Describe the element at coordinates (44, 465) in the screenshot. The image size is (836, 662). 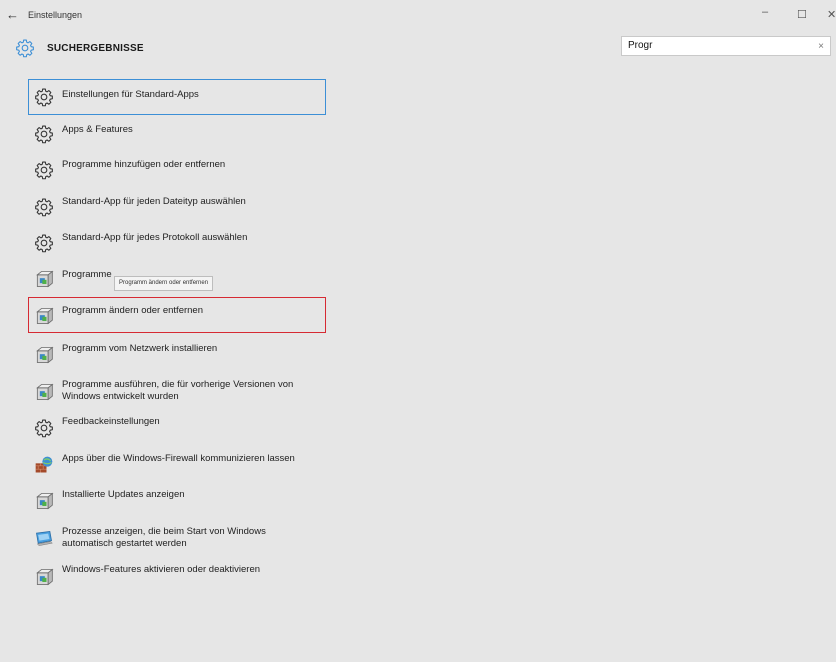
I see `firewall-icon` at that location.